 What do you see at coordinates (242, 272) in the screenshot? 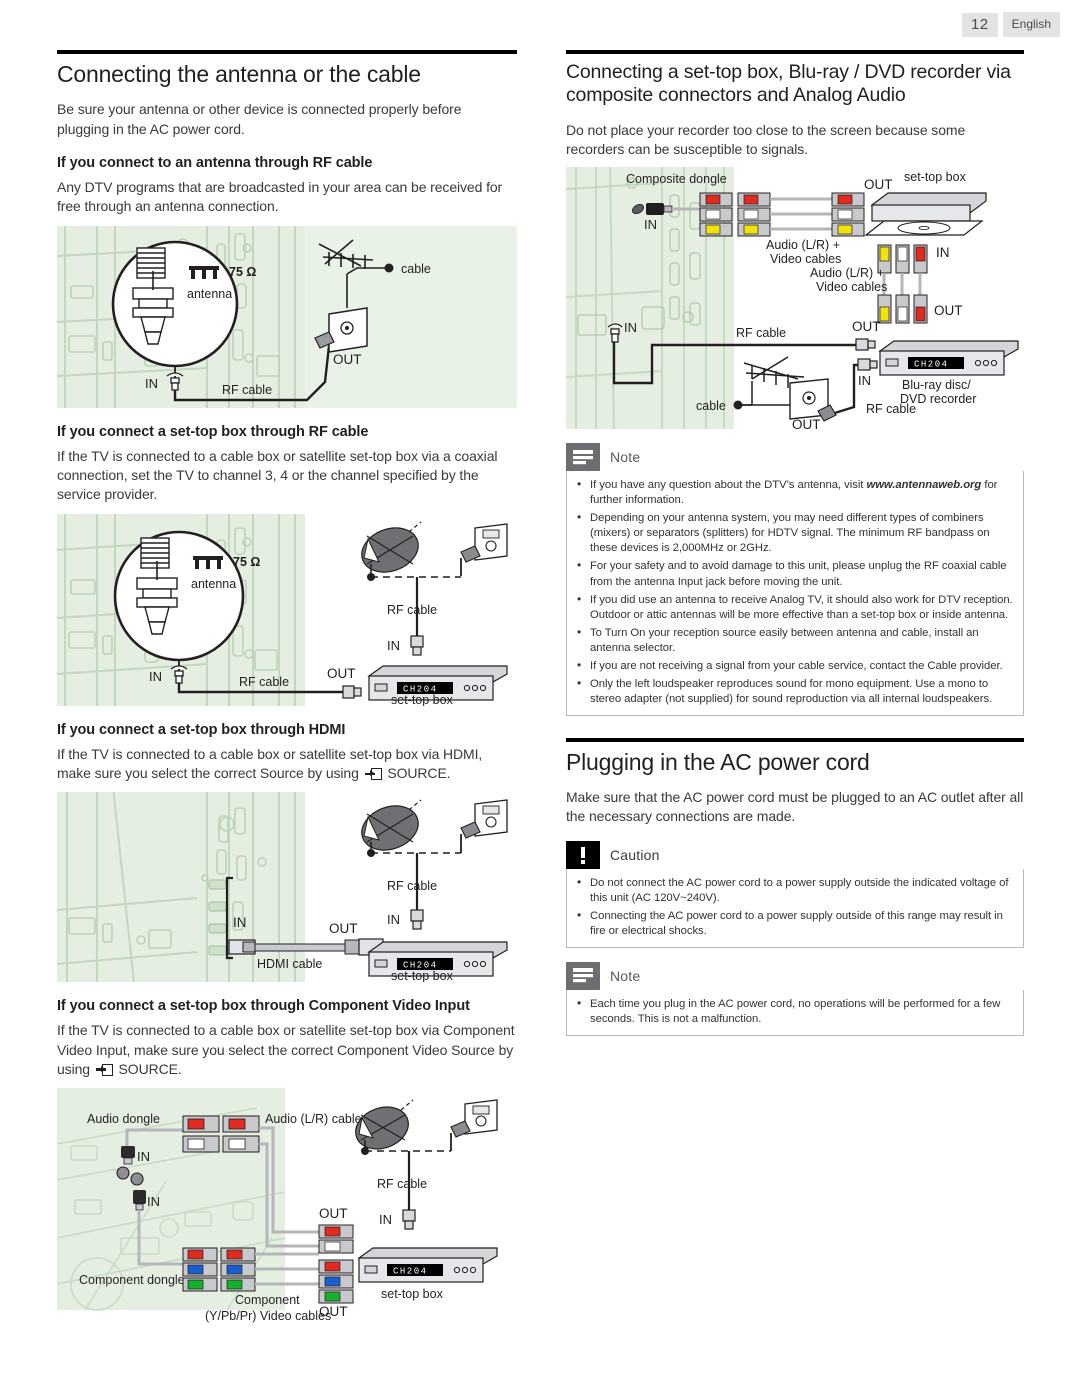
I see `svg-text: 75 Ω` at bounding box center [242, 272].